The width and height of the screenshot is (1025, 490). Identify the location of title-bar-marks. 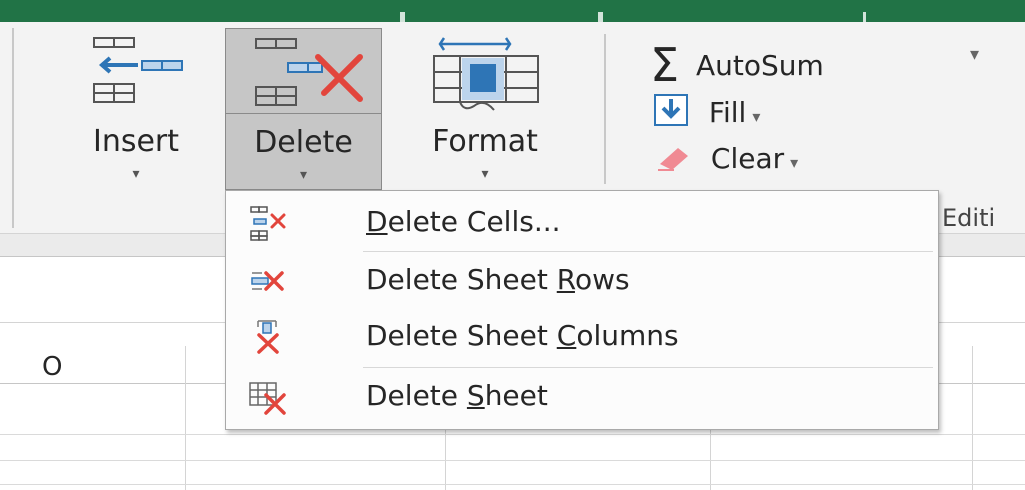
(633, 17).